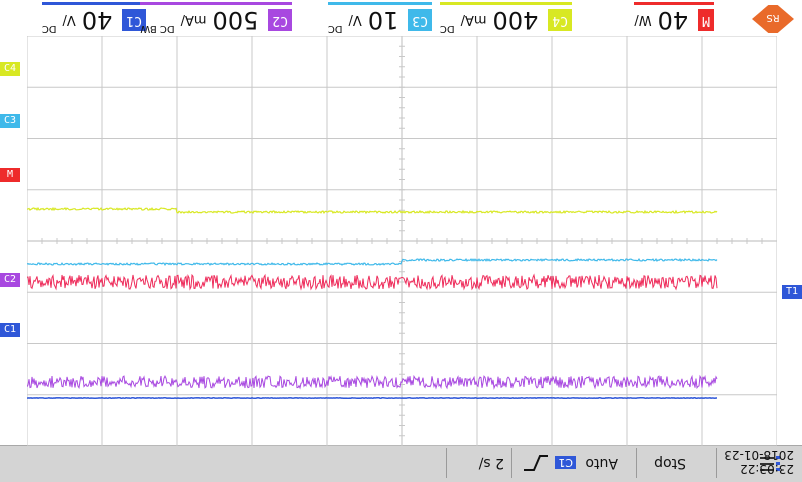  I want to click on marker-c1: C1, so click(10, 330).